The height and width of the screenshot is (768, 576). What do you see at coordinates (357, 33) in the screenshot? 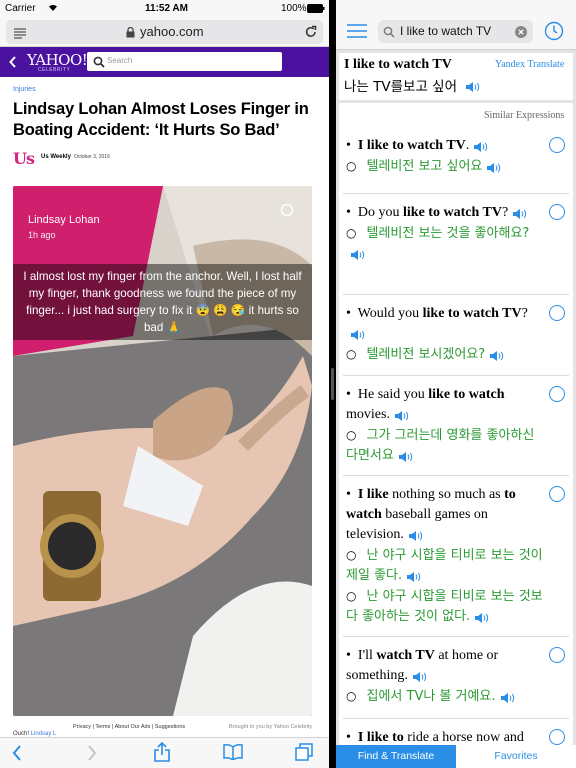
I see `menu-icon` at bounding box center [357, 33].